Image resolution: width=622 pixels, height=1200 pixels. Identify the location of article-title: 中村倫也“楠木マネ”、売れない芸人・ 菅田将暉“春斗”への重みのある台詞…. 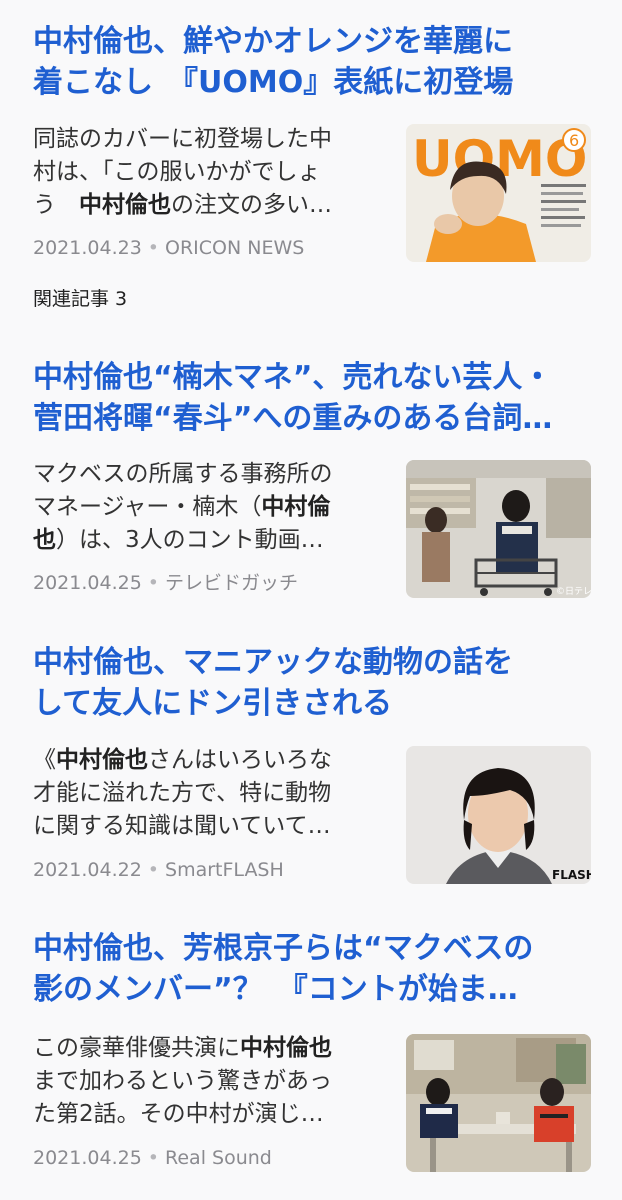
(313, 398).